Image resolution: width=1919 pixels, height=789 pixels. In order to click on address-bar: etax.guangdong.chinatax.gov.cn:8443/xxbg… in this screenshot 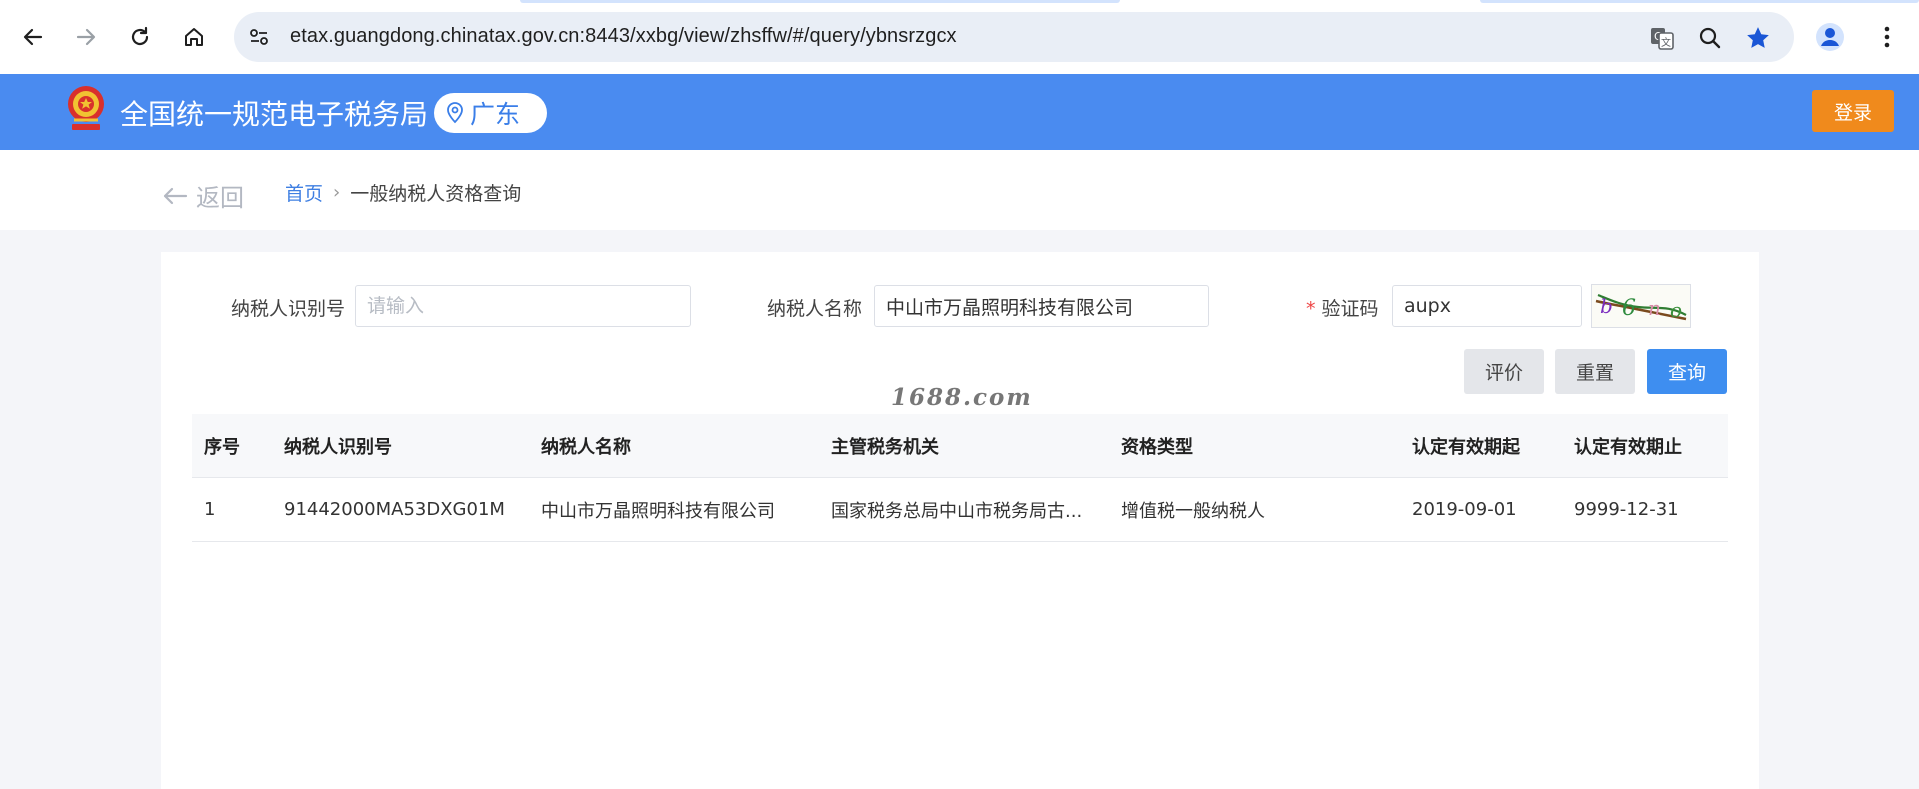, I will do `click(1014, 37)`.